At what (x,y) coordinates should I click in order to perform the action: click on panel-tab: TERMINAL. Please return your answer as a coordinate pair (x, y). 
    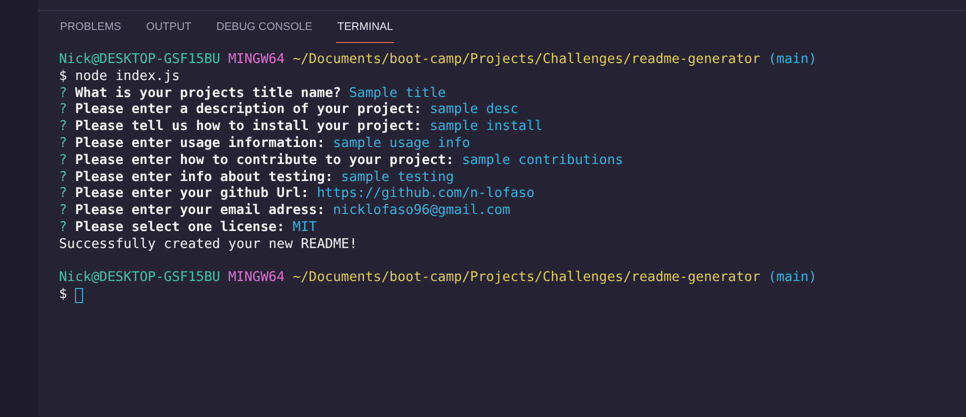
    Looking at the image, I should click on (365, 27).